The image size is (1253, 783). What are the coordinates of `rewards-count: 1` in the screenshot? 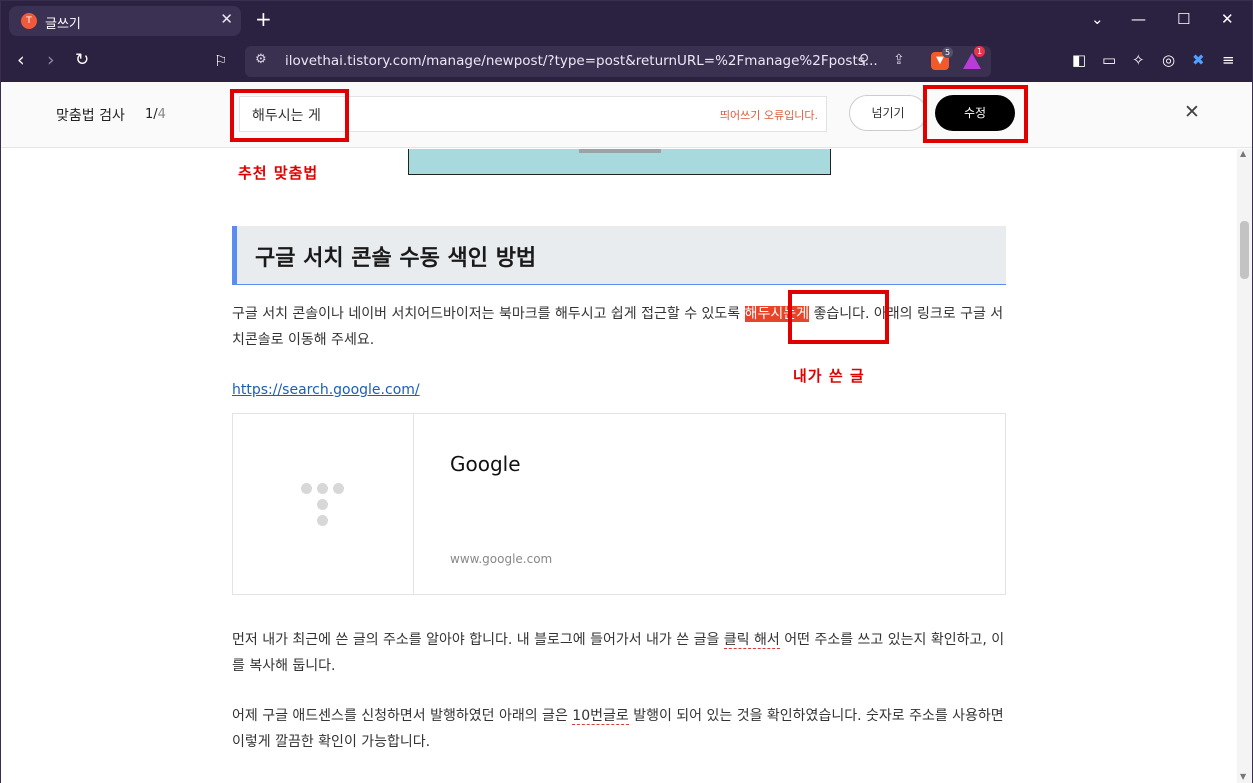 It's located at (980, 51).